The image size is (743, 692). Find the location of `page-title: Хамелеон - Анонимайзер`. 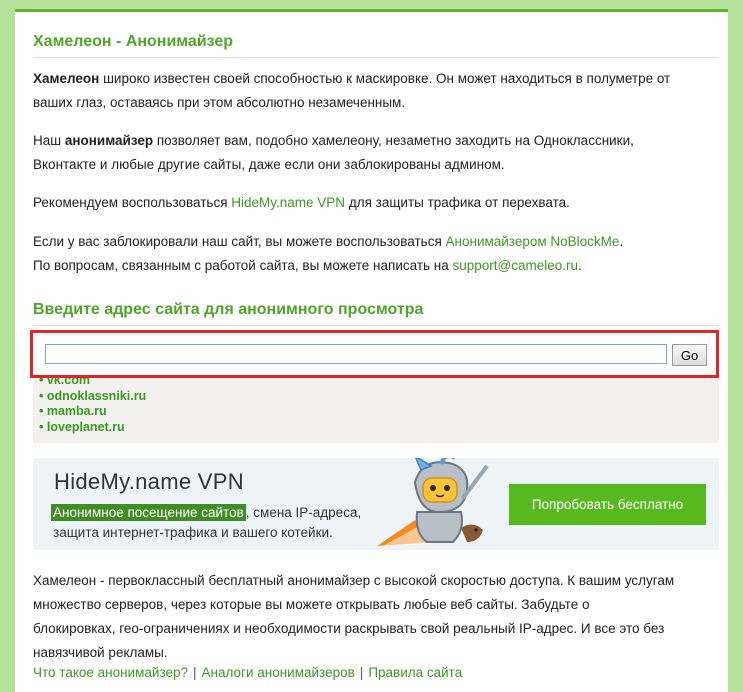

page-title: Хамелеон - Анонимайзер is located at coordinates (133, 41).